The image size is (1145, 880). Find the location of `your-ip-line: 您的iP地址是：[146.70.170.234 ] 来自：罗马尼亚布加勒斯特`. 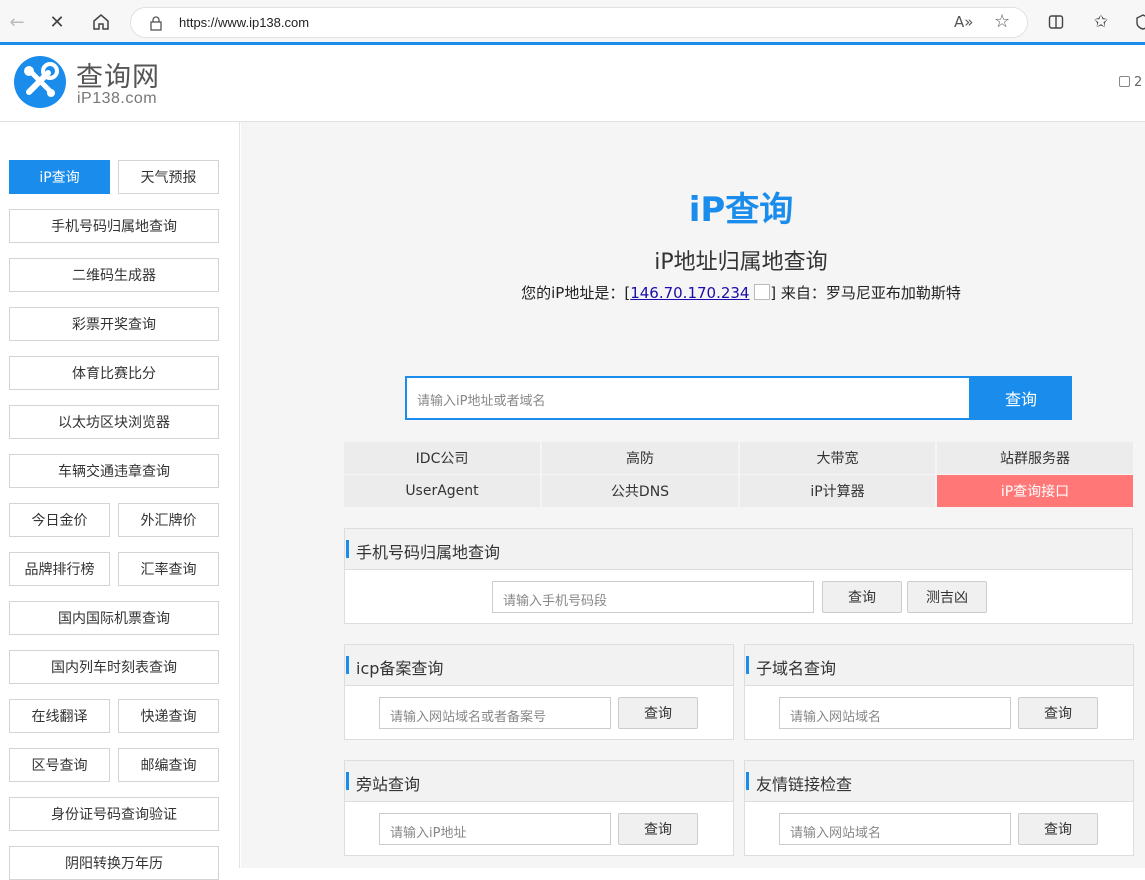

your-ip-line: 您的iP地址是：[146.70.170.234 ] 来自：罗马尼亚布加勒斯特 is located at coordinates (693, 292).